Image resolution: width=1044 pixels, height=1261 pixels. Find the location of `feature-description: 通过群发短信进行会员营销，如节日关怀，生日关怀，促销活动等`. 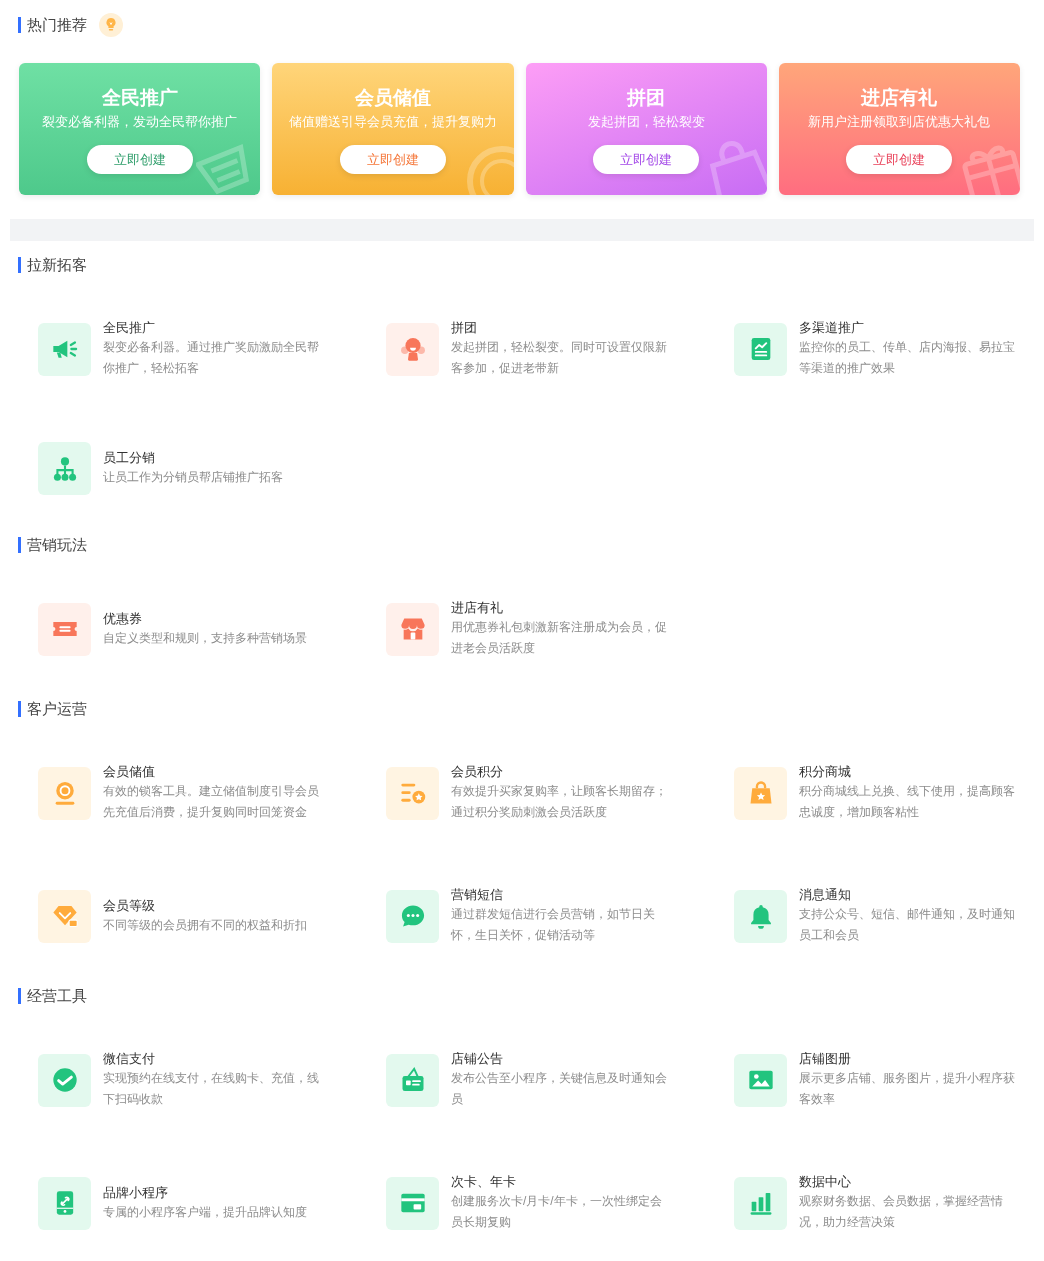

feature-description: 通过群发短信进行会员营销，如节日关怀，生日关怀，促销活动等 is located at coordinates (553, 925).